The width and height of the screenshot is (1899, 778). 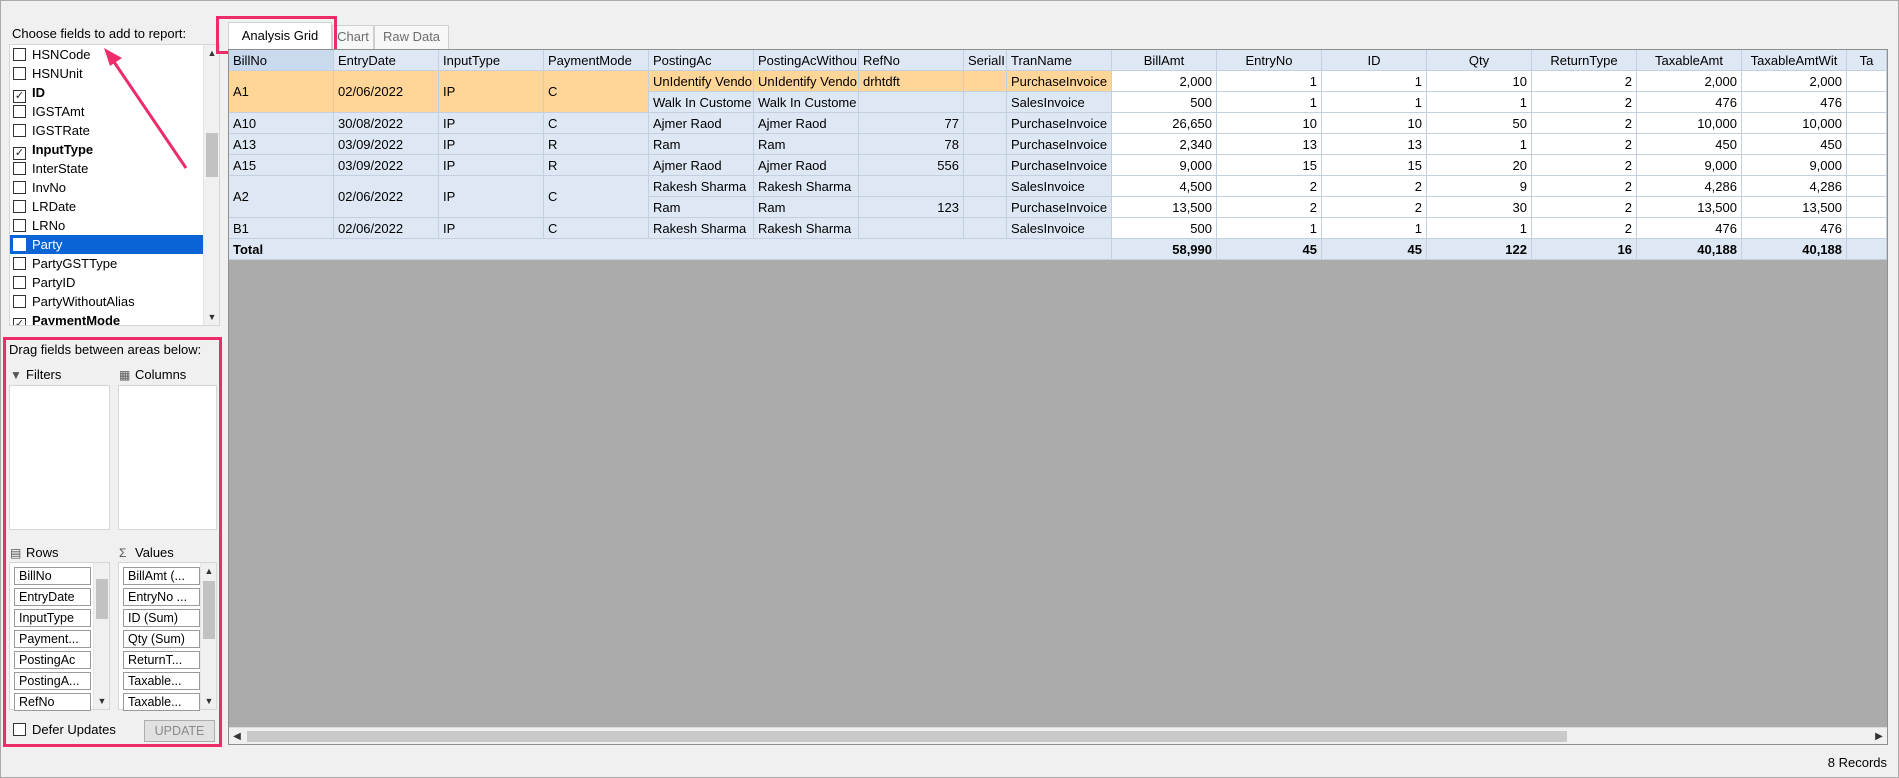 What do you see at coordinates (114, 168) in the screenshot?
I see `field-item: InterState` at bounding box center [114, 168].